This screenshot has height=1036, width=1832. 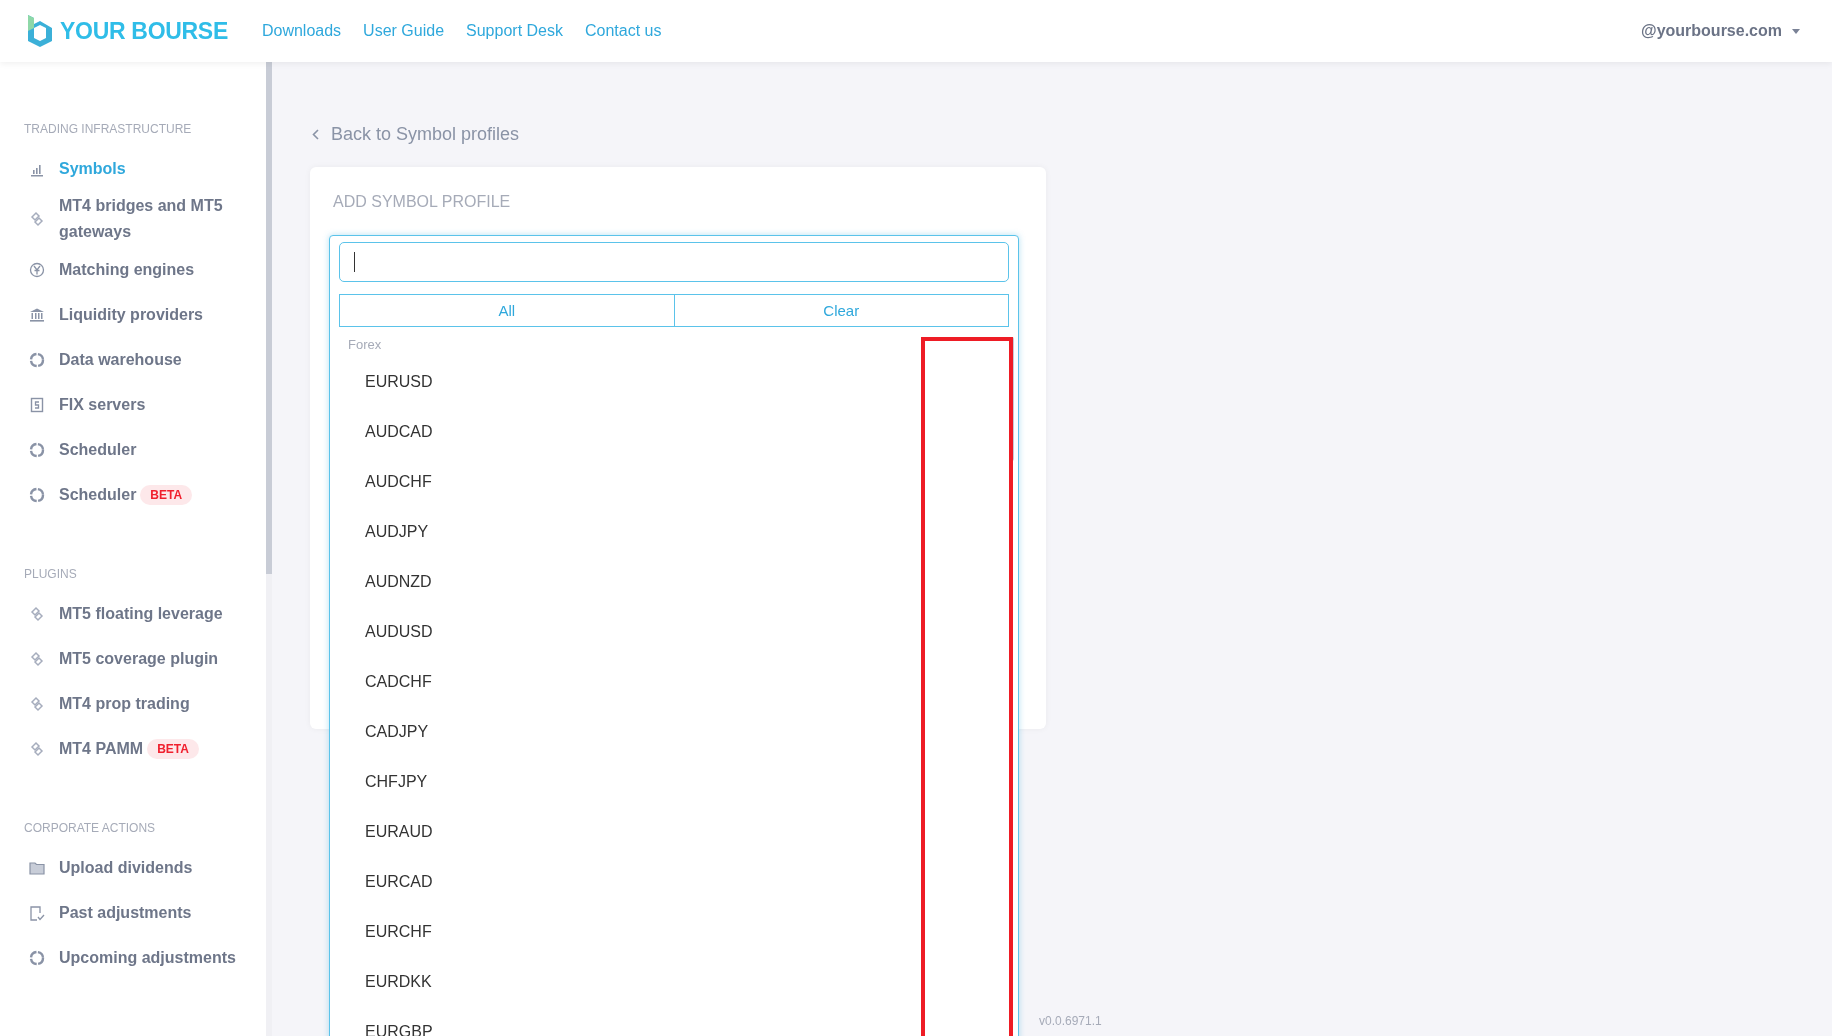 What do you see at coordinates (1070, 1021) in the screenshot?
I see `version-text: v0.0.6971.1` at bounding box center [1070, 1021].